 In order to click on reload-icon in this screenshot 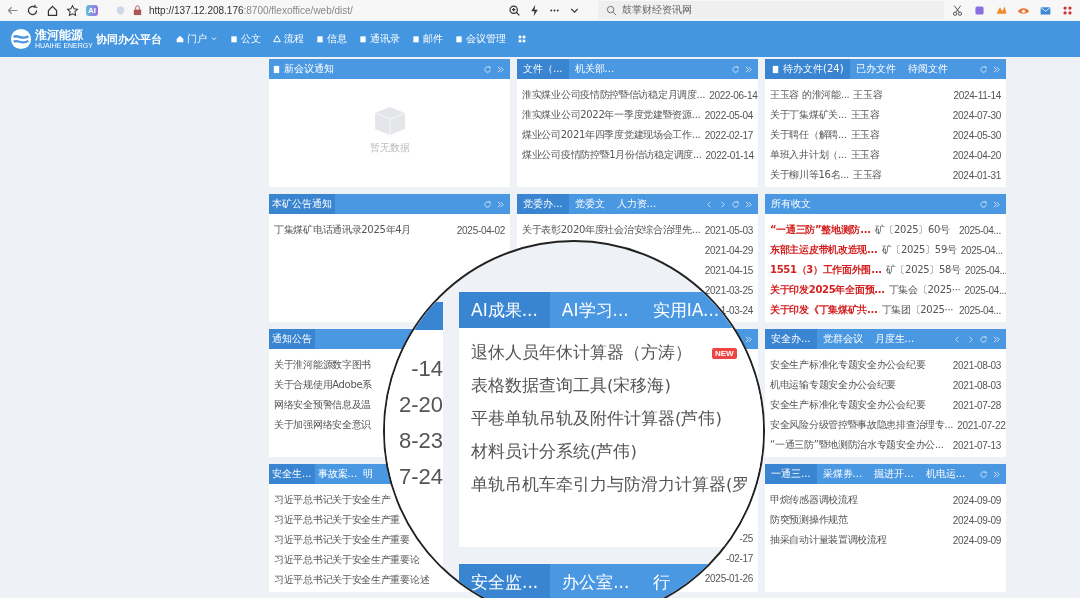, I will do `click(32, 10)`.